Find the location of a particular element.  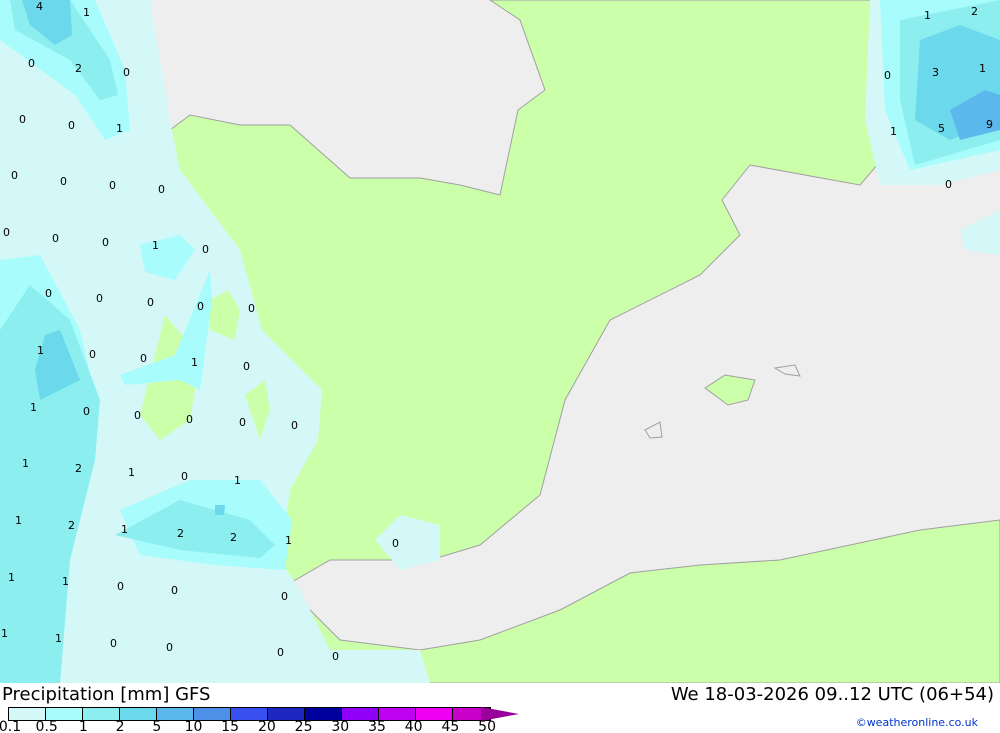

legend-tick-label: 0.5 is located at coordinates (46, 726).